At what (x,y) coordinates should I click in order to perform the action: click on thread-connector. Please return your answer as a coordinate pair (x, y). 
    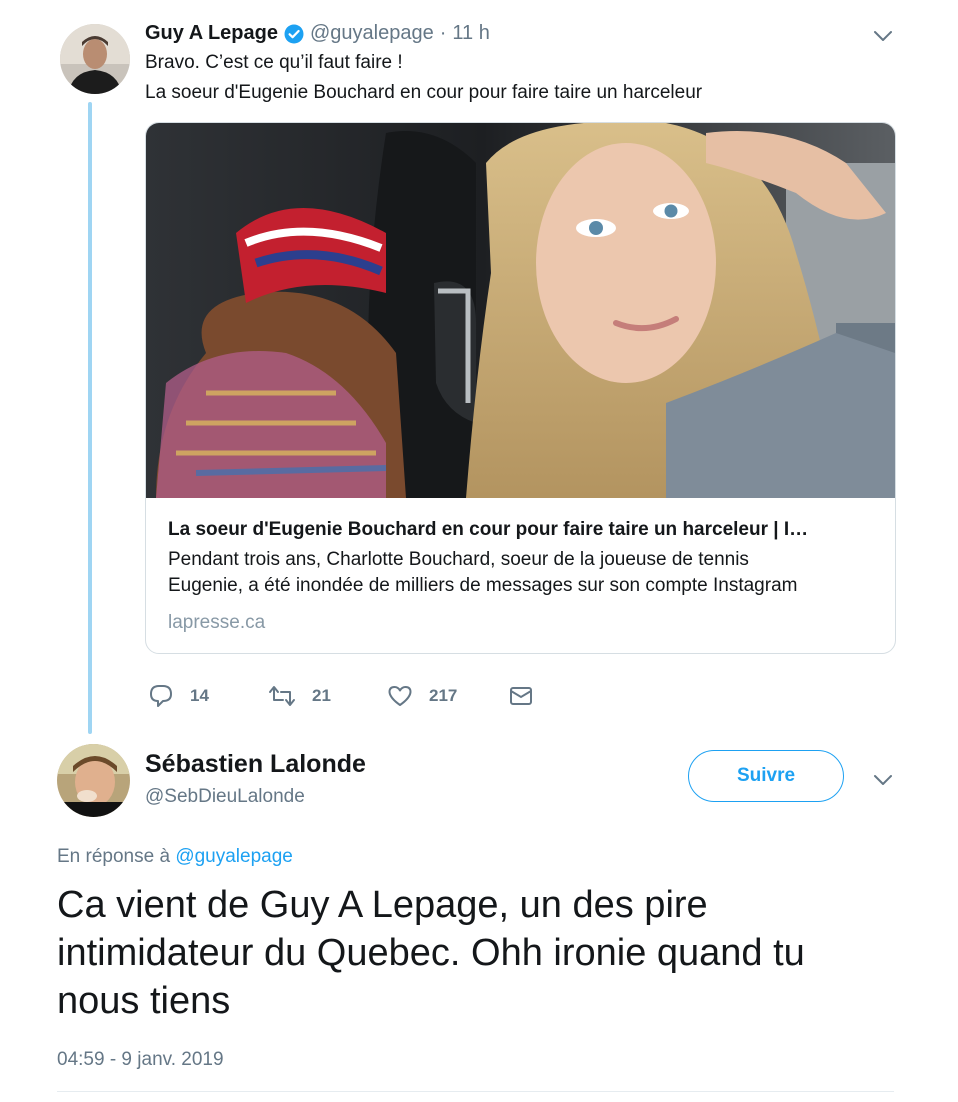
    Looking at the image, I should click on (90, 418).